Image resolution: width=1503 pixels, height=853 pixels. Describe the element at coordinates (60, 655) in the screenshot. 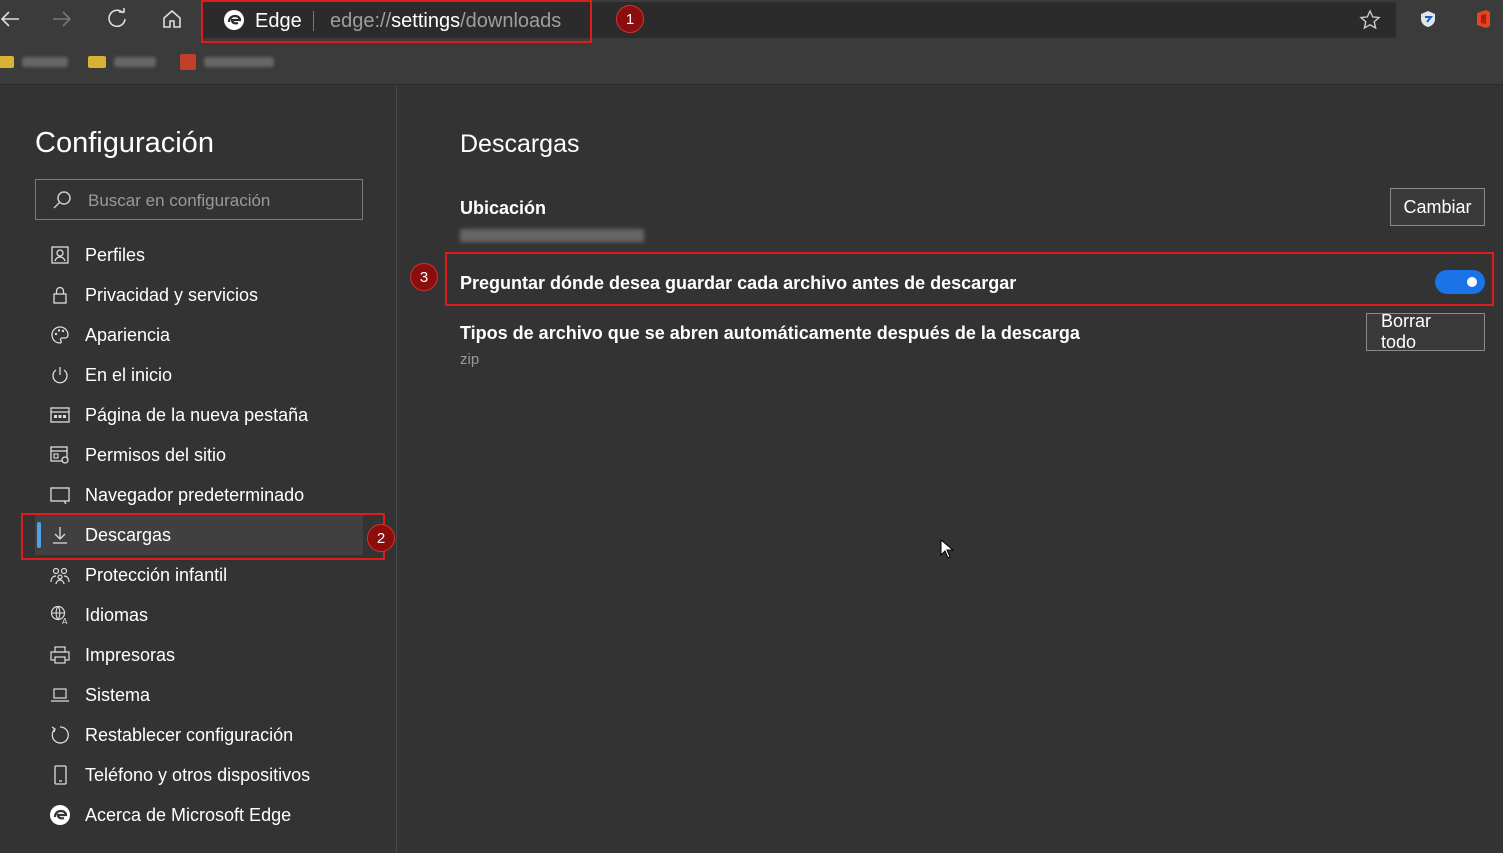

I see `printer-icon` at that location.